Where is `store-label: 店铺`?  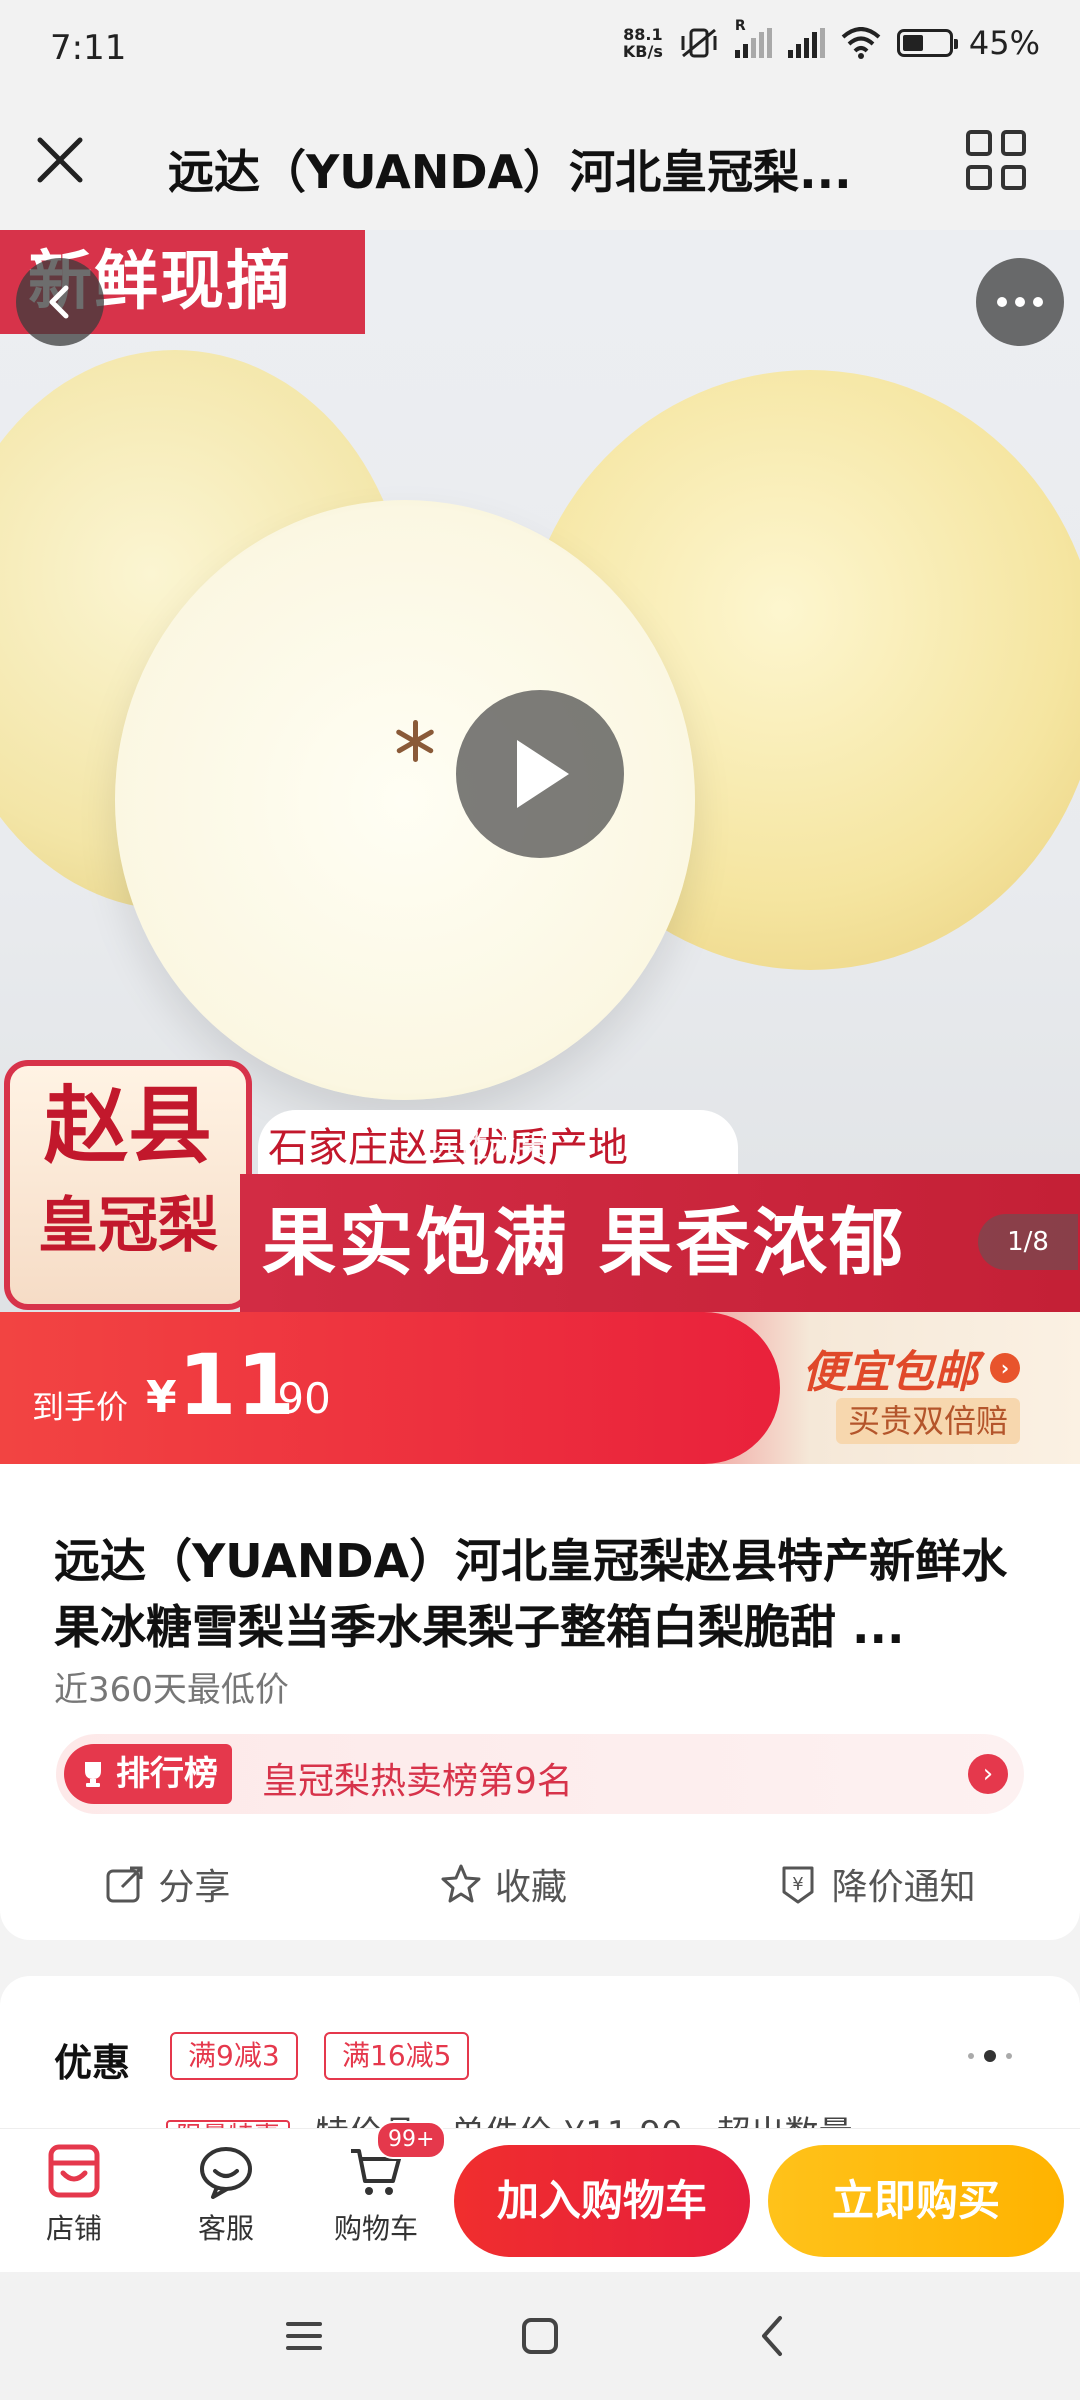 store-label: 店铺 is located at coordinates (73, 2228).